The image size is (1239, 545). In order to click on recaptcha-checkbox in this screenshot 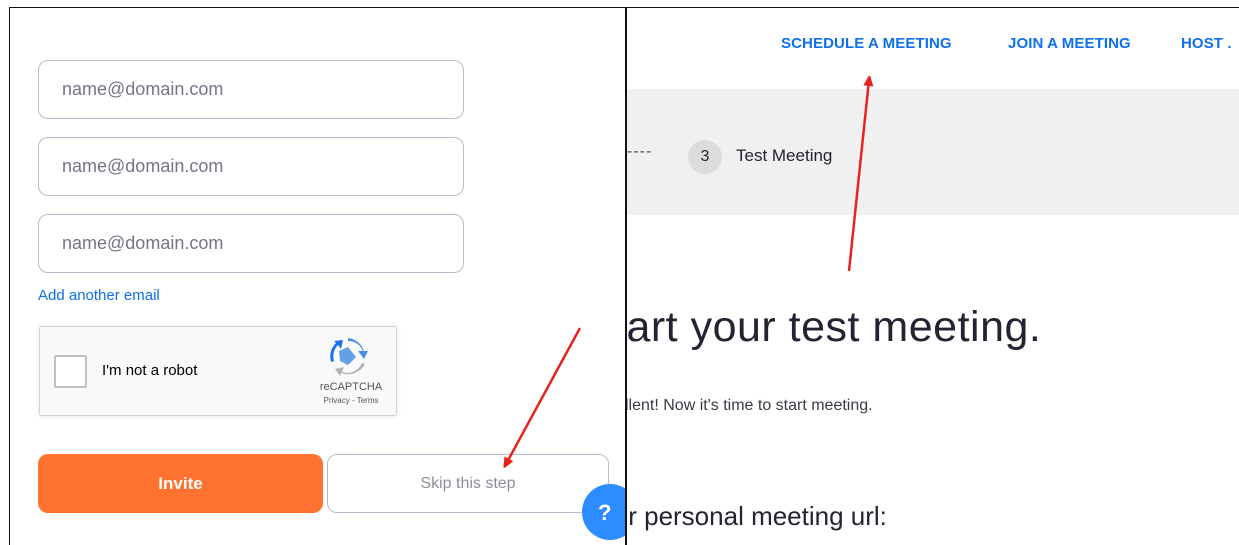, I will do `click(70, 371)`.